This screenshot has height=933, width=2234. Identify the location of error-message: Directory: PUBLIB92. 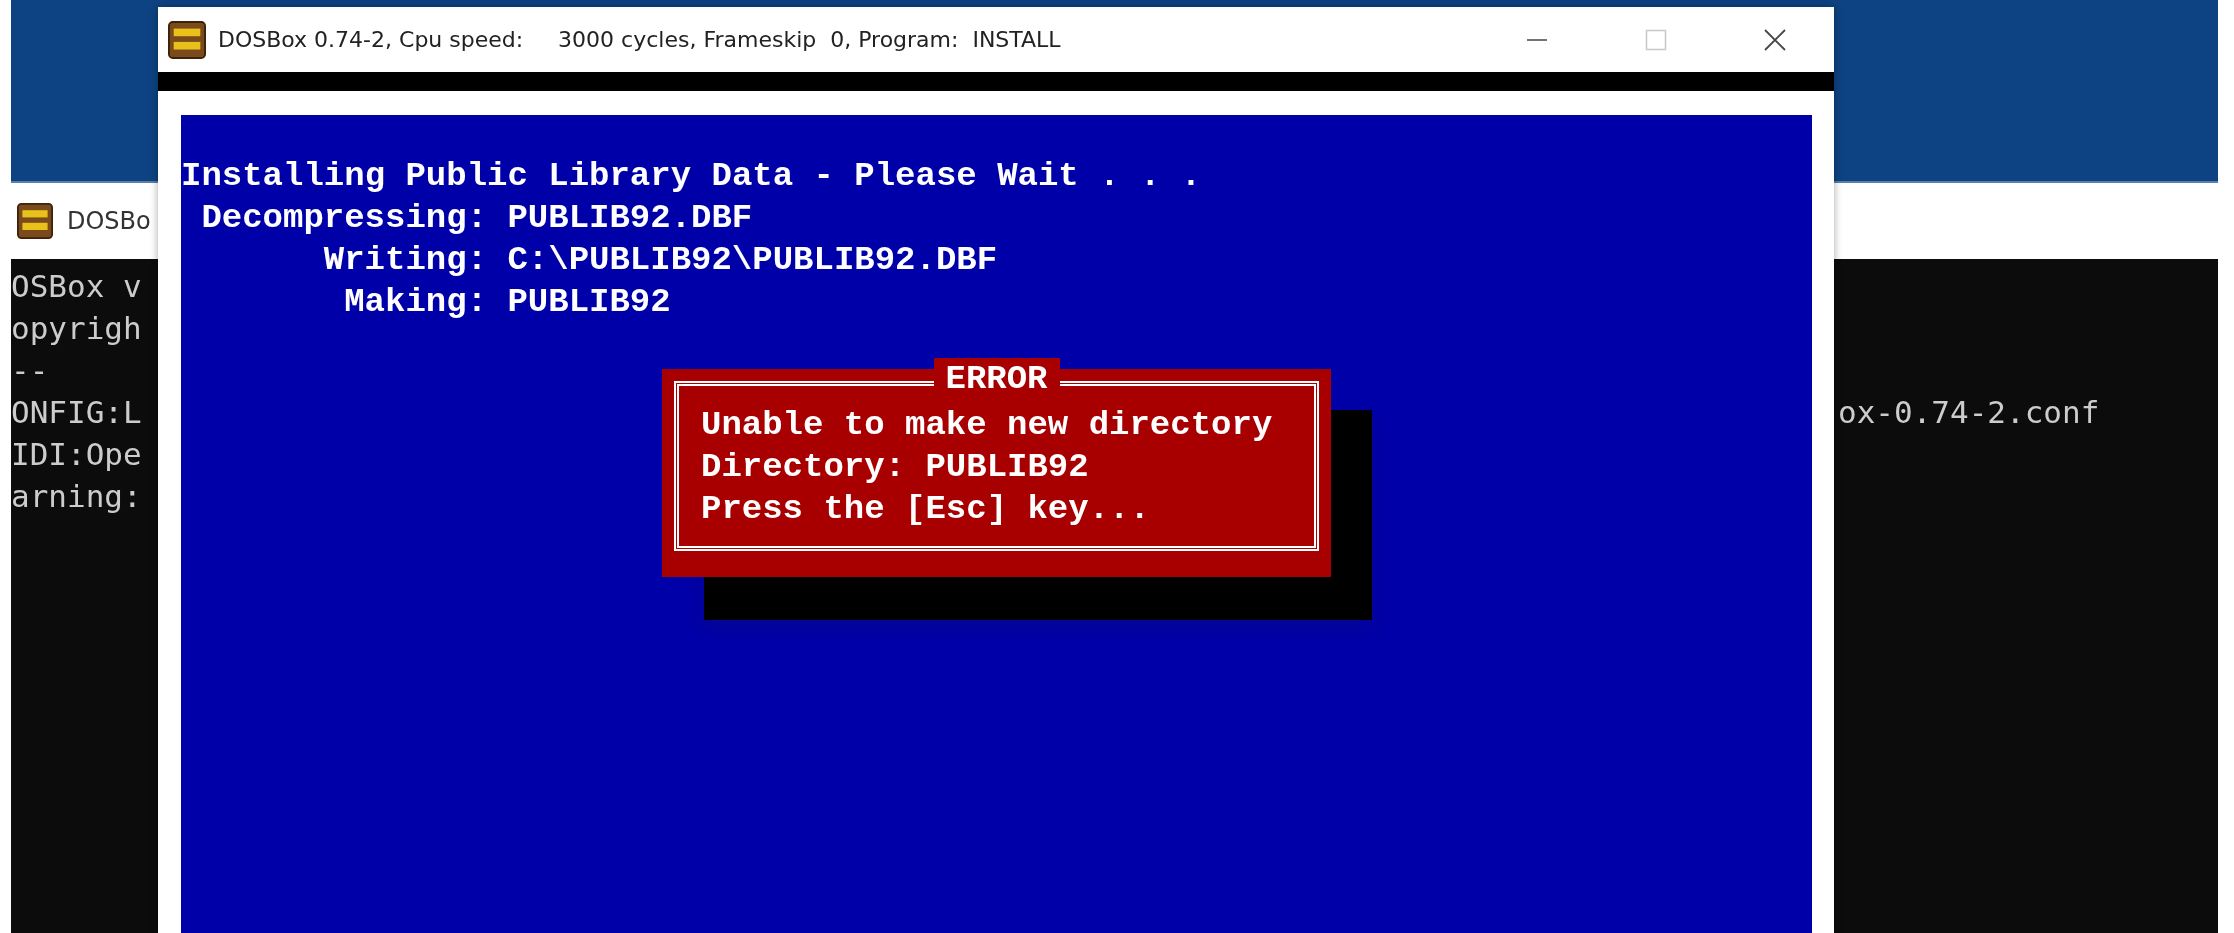
(895, 467).